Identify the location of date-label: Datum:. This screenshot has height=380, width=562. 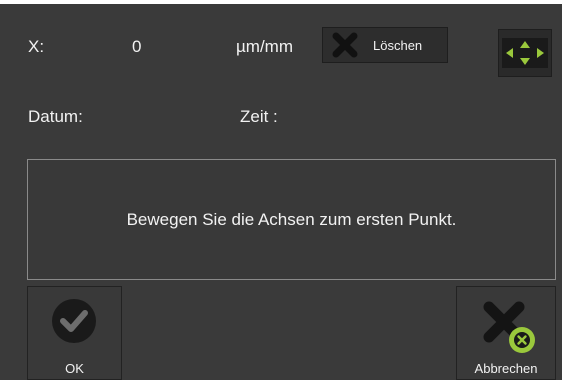
(55, 116).